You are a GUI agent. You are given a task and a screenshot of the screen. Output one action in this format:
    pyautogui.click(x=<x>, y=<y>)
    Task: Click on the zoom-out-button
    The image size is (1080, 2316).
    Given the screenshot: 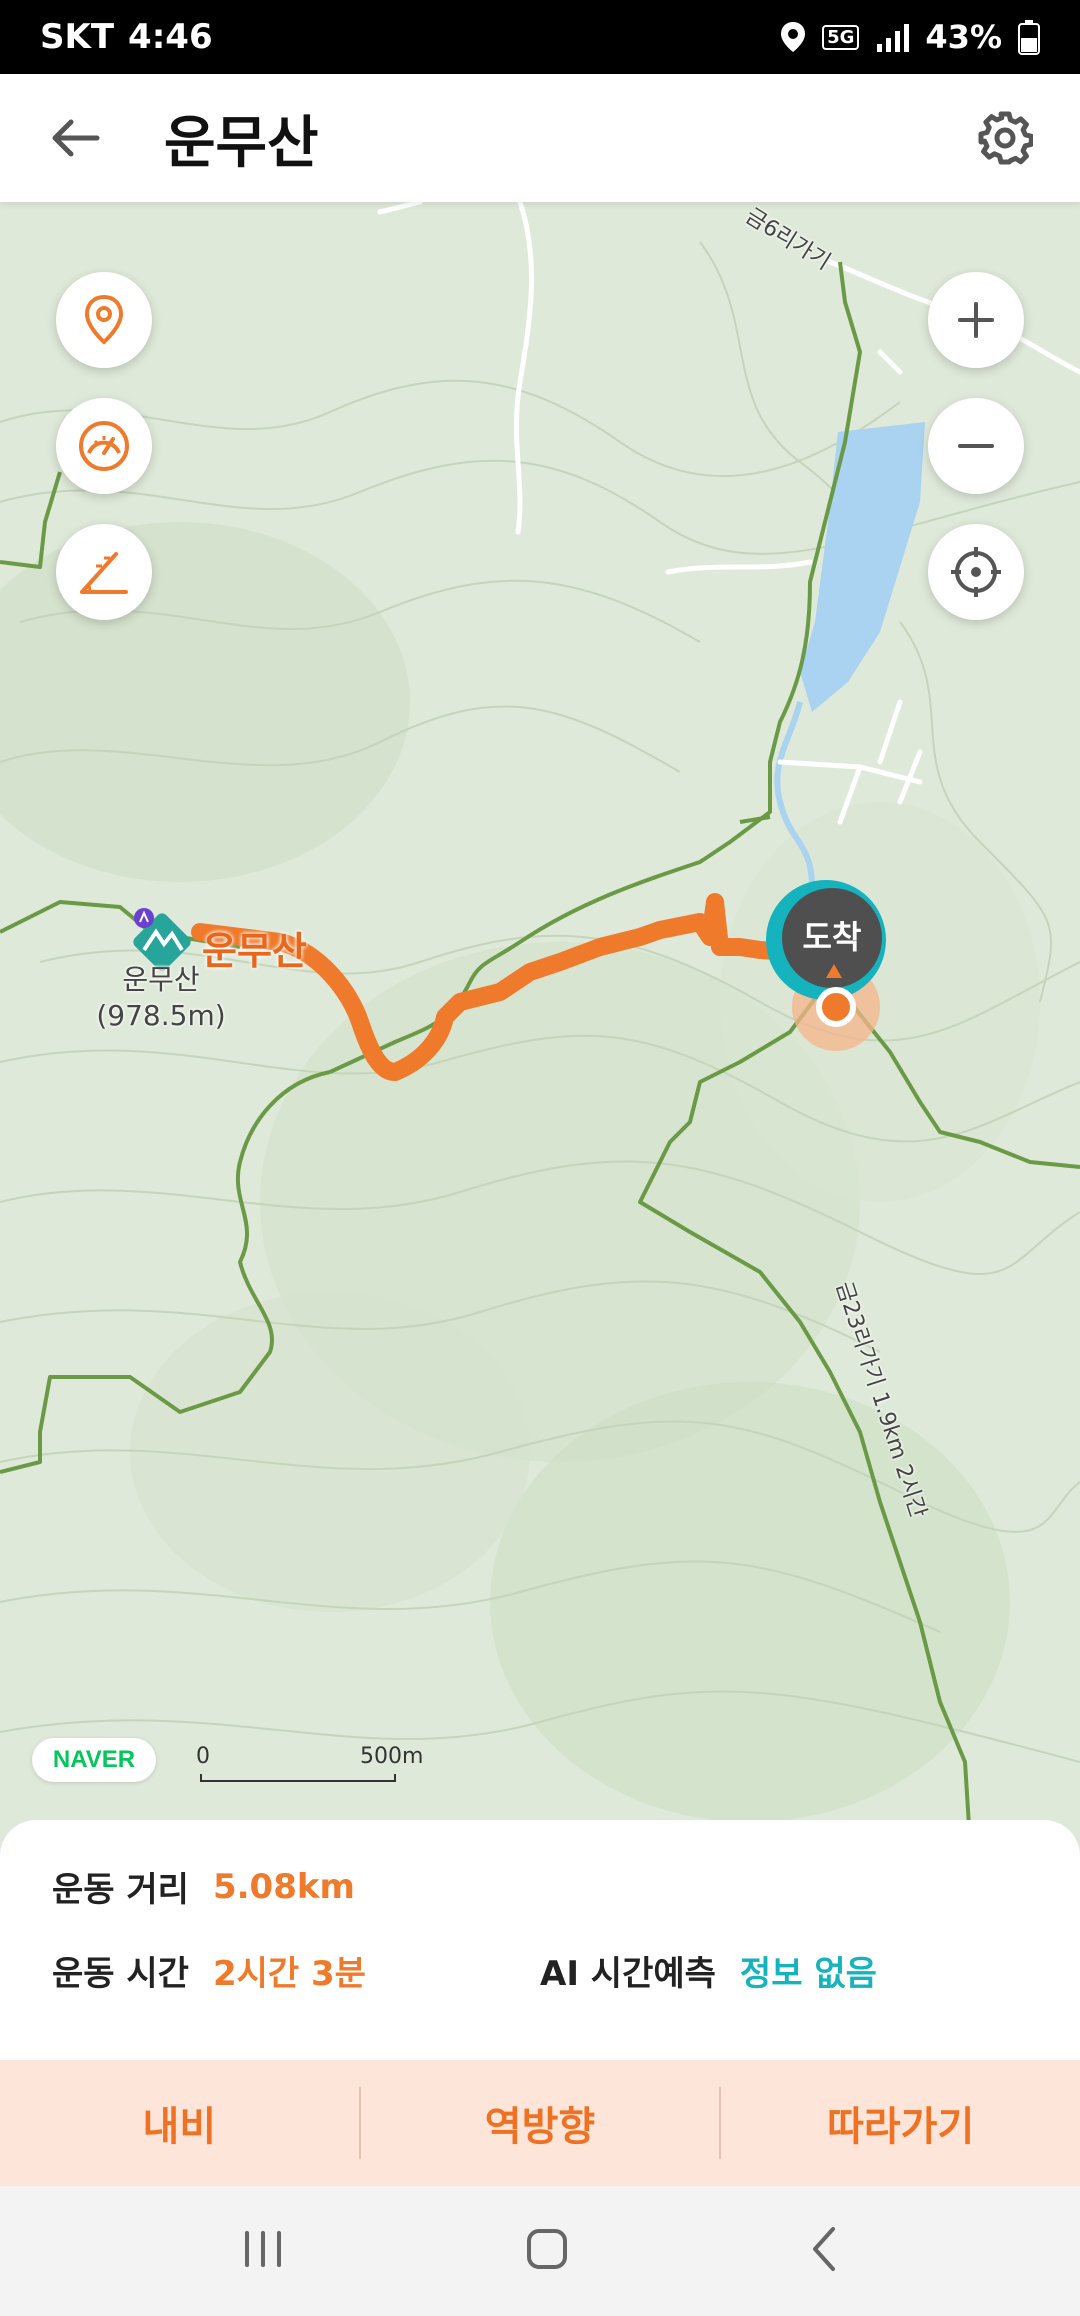 What is the action you would take?
    pyautogui.click(x=976, y=446)
    